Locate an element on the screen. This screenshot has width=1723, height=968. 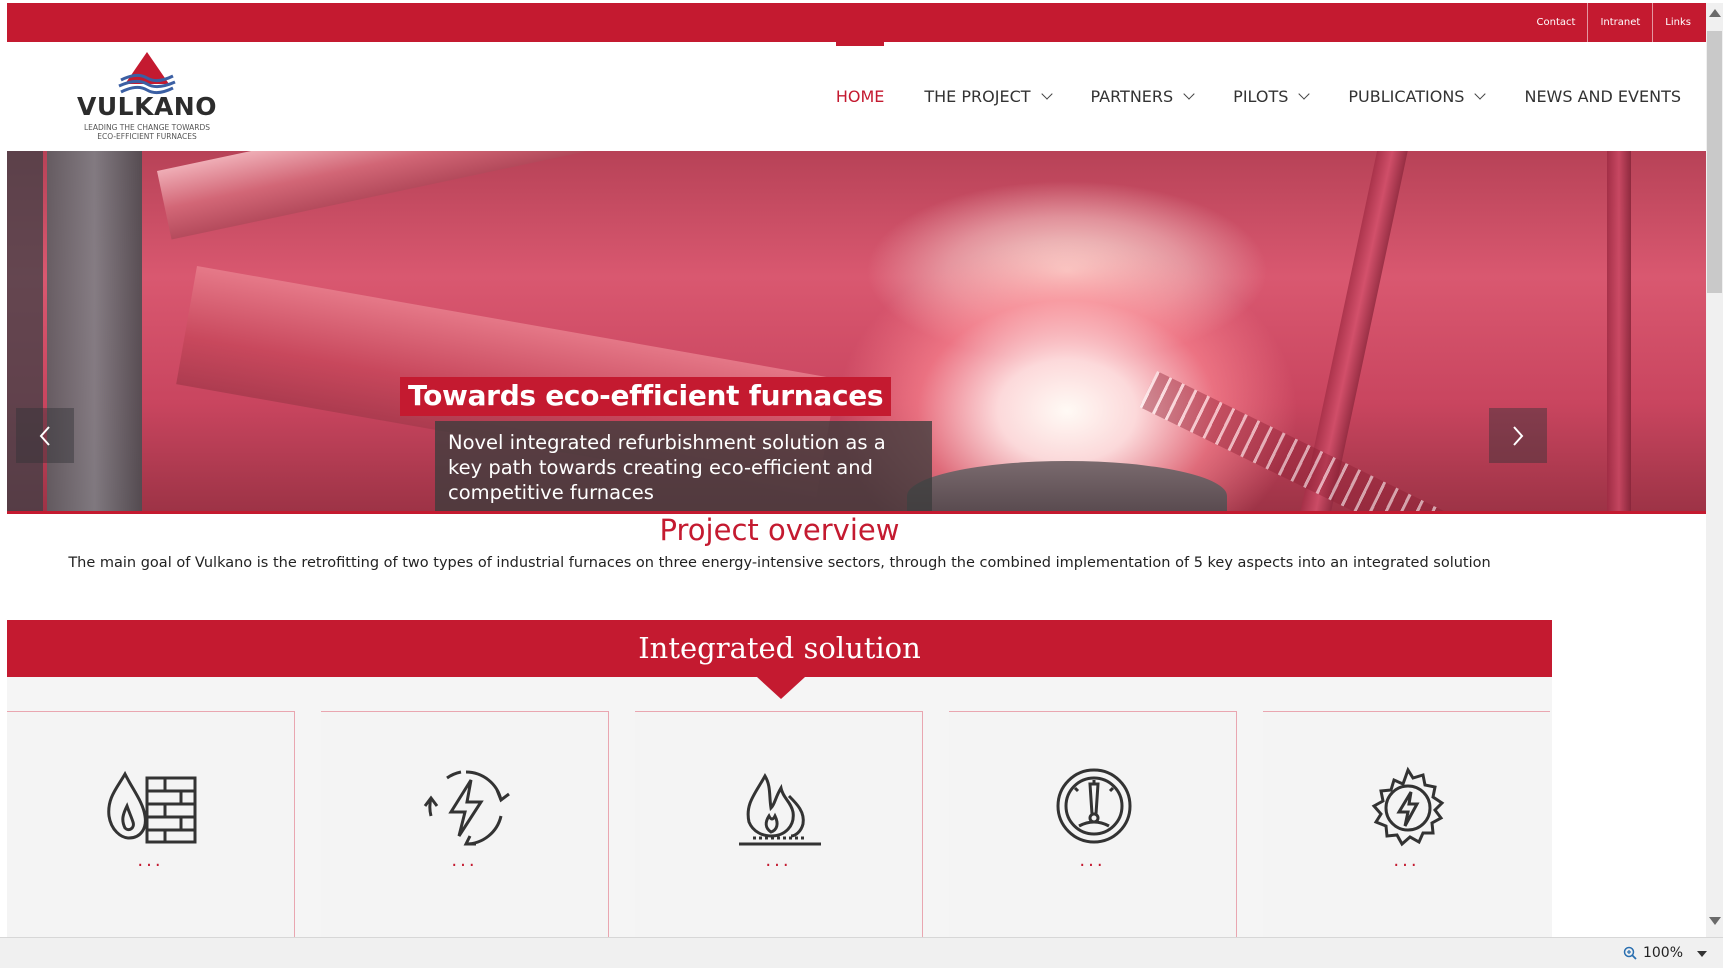
nav-home-label: HOME is located at coordinates (860, 96).